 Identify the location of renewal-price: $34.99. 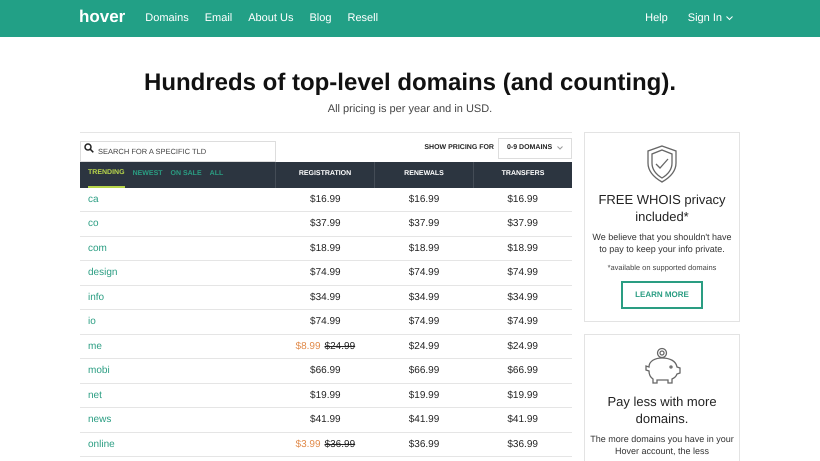
(424, 297).